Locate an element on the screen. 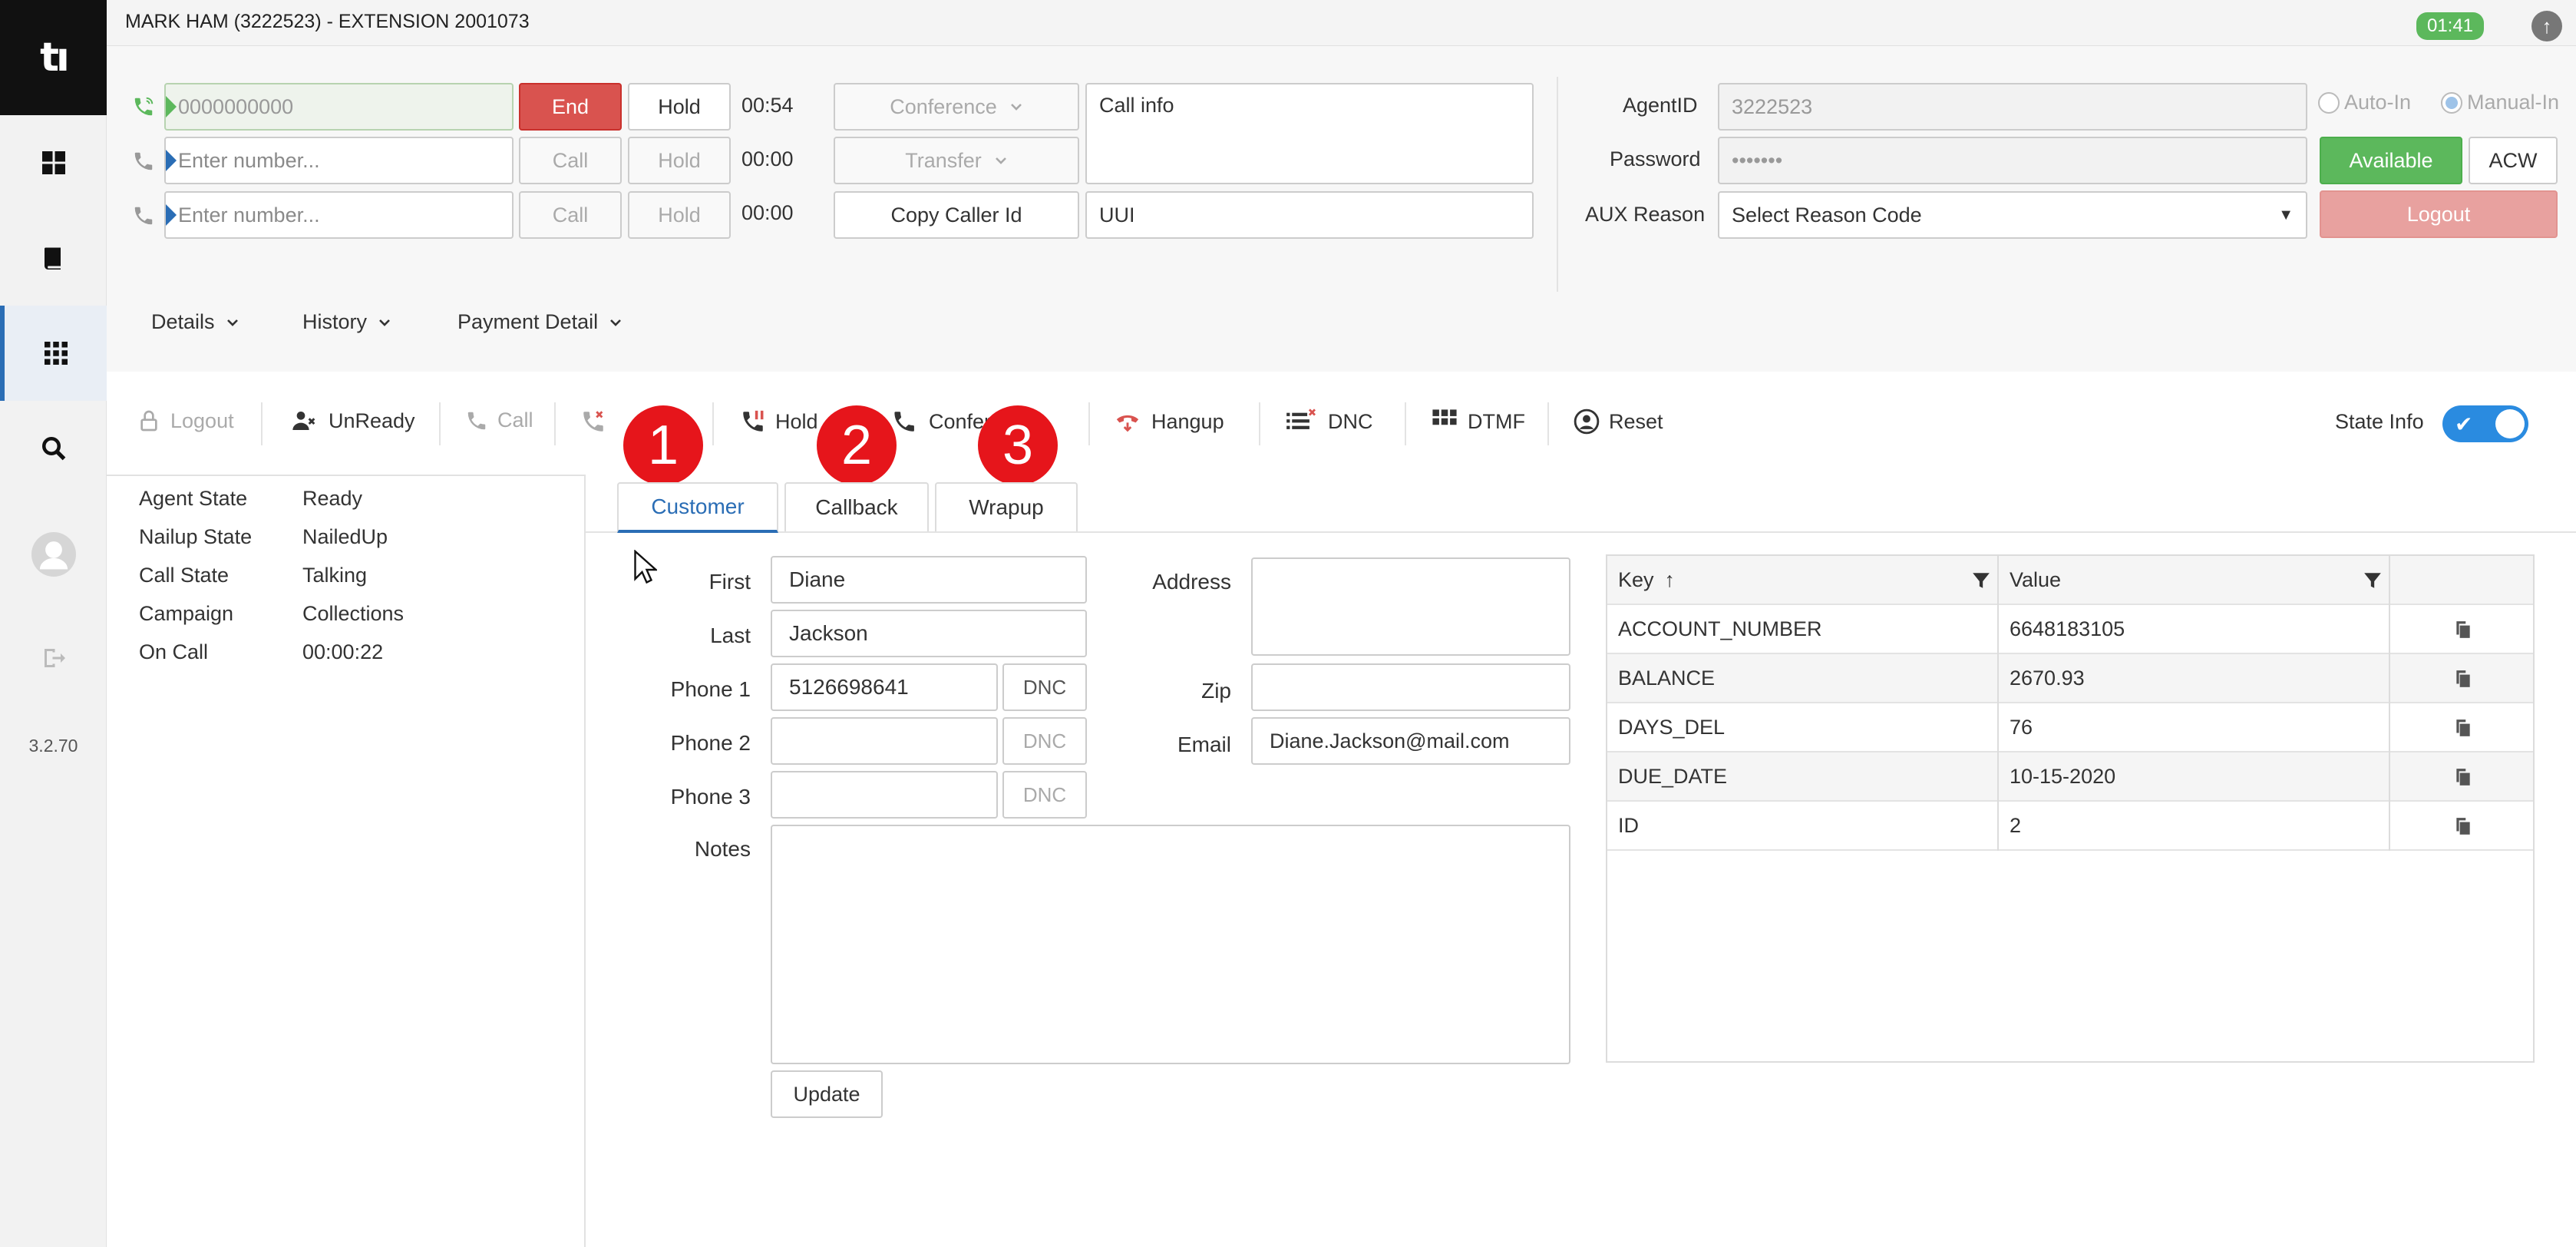  line1-timer: 00:54 is located at coordinates (767, 106).